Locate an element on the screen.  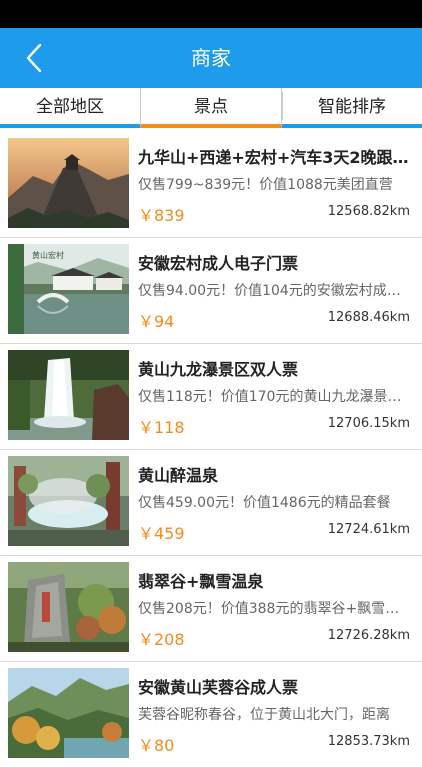
back-button is located at coordinates (34, 58).